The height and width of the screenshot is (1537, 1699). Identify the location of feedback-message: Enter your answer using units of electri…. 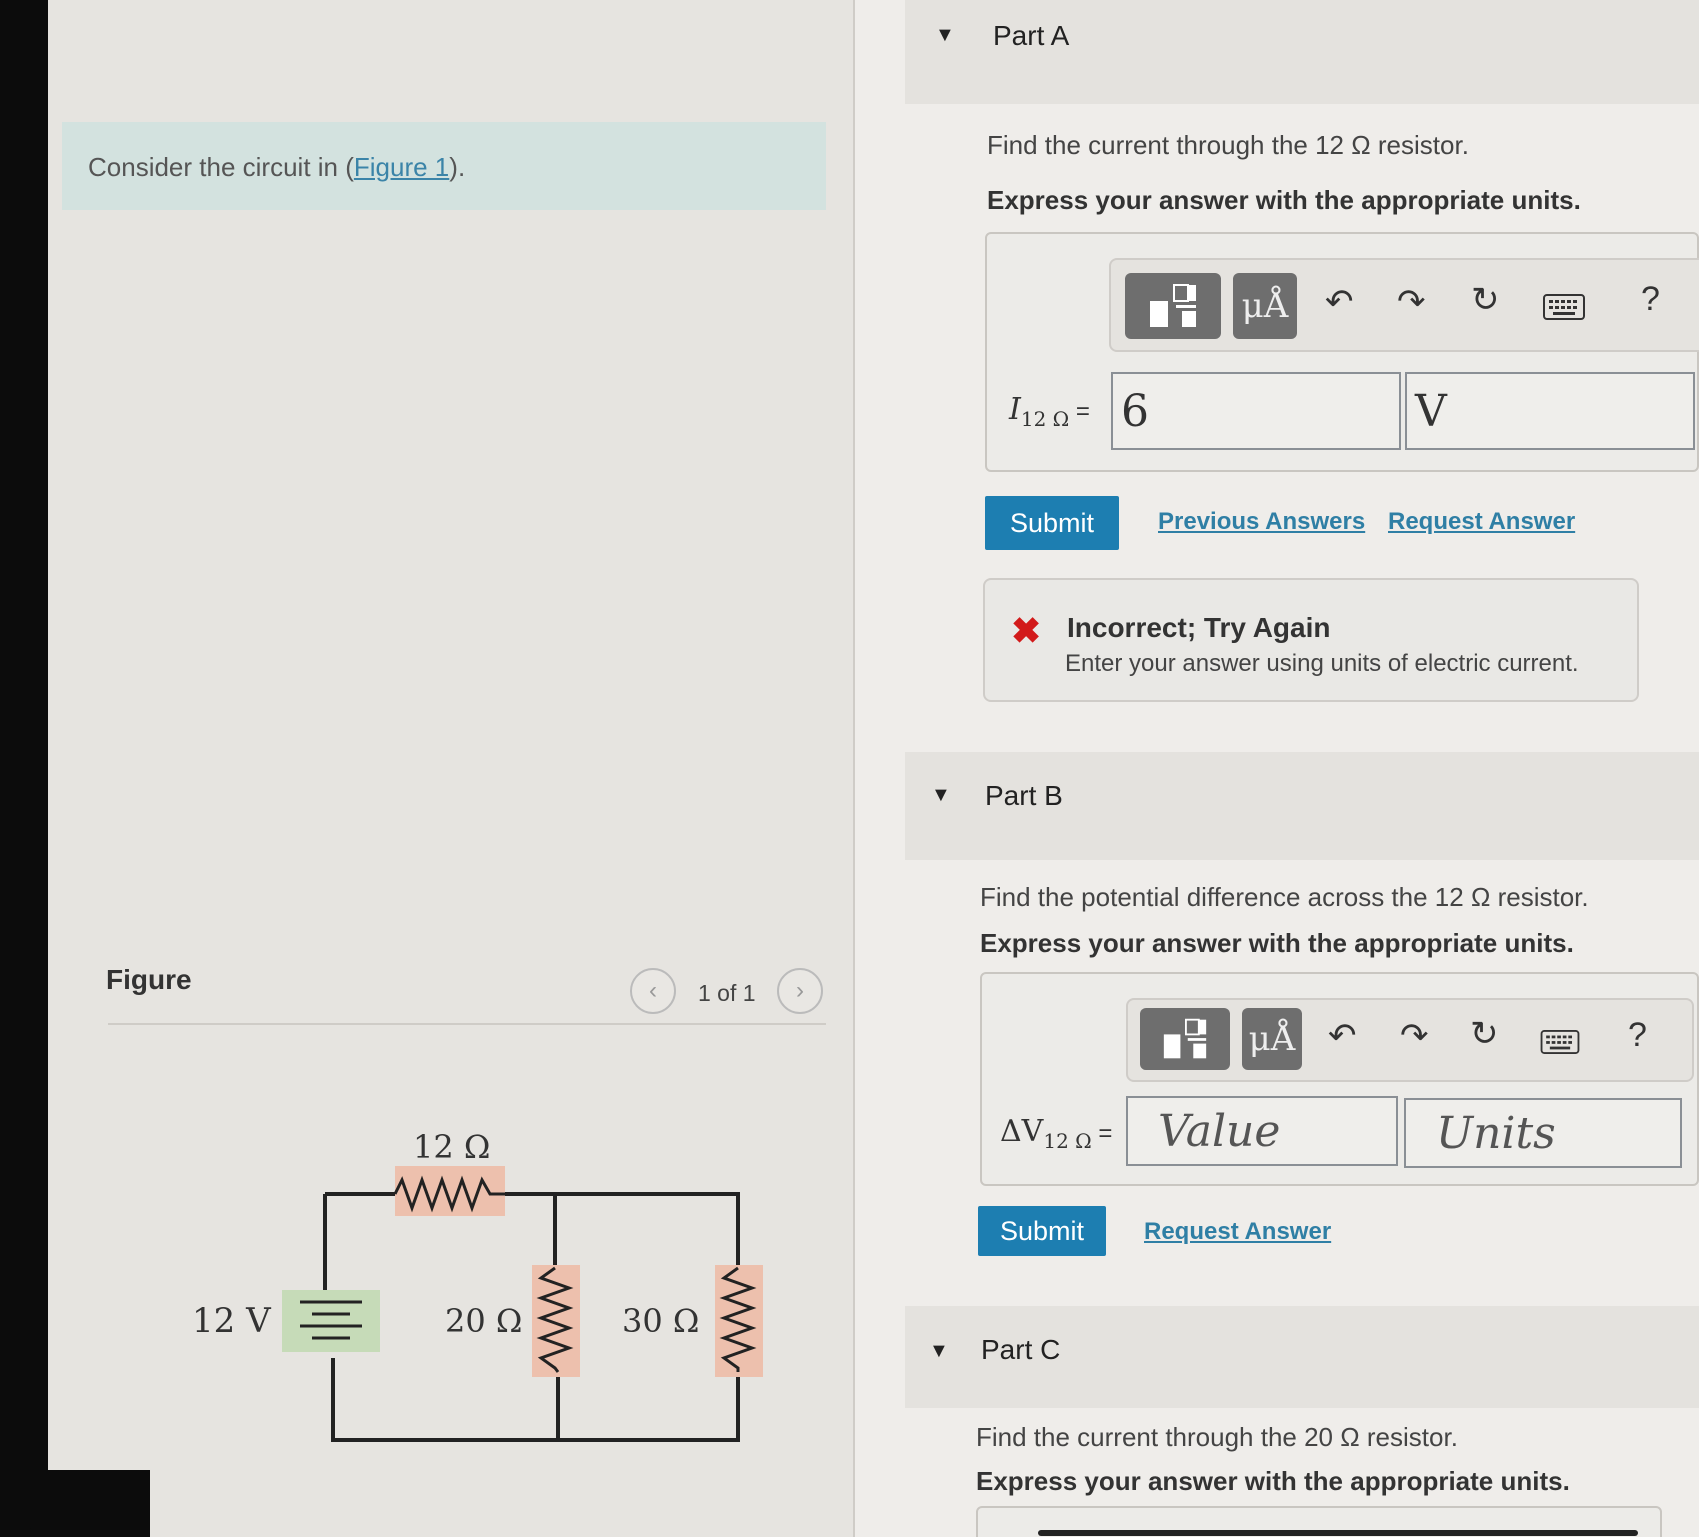
(1322, 663).